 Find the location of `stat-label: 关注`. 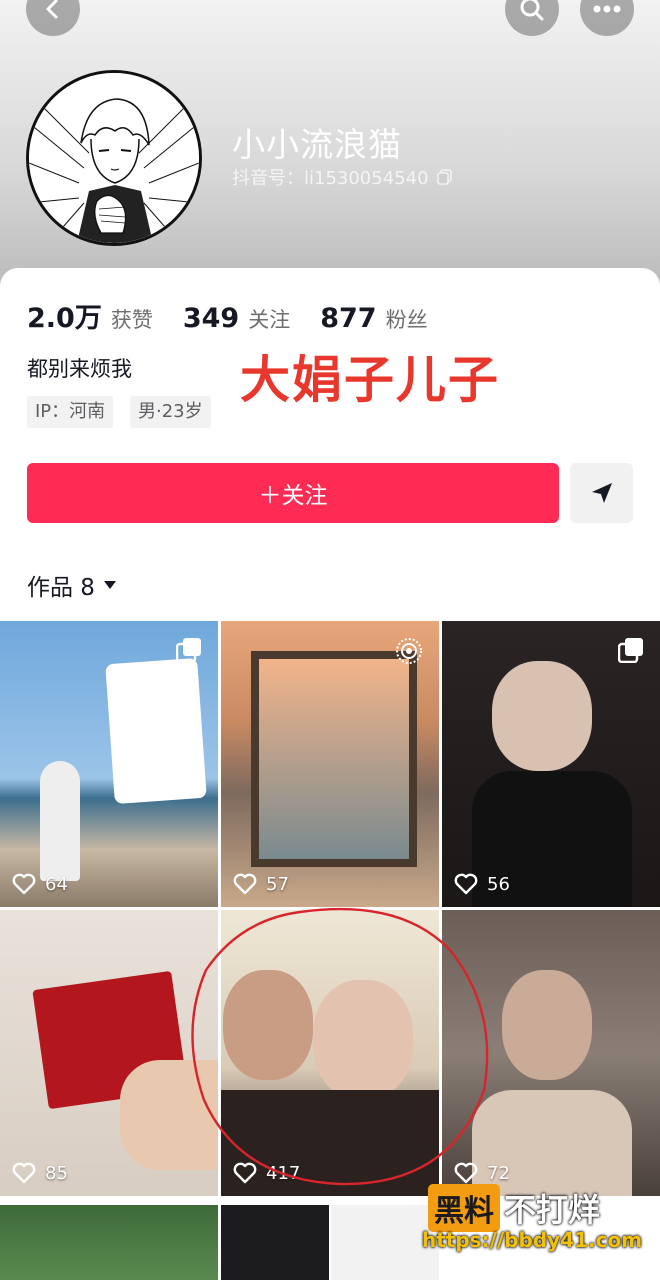

stat-label: 关注 is located at coordinates (269, 320).